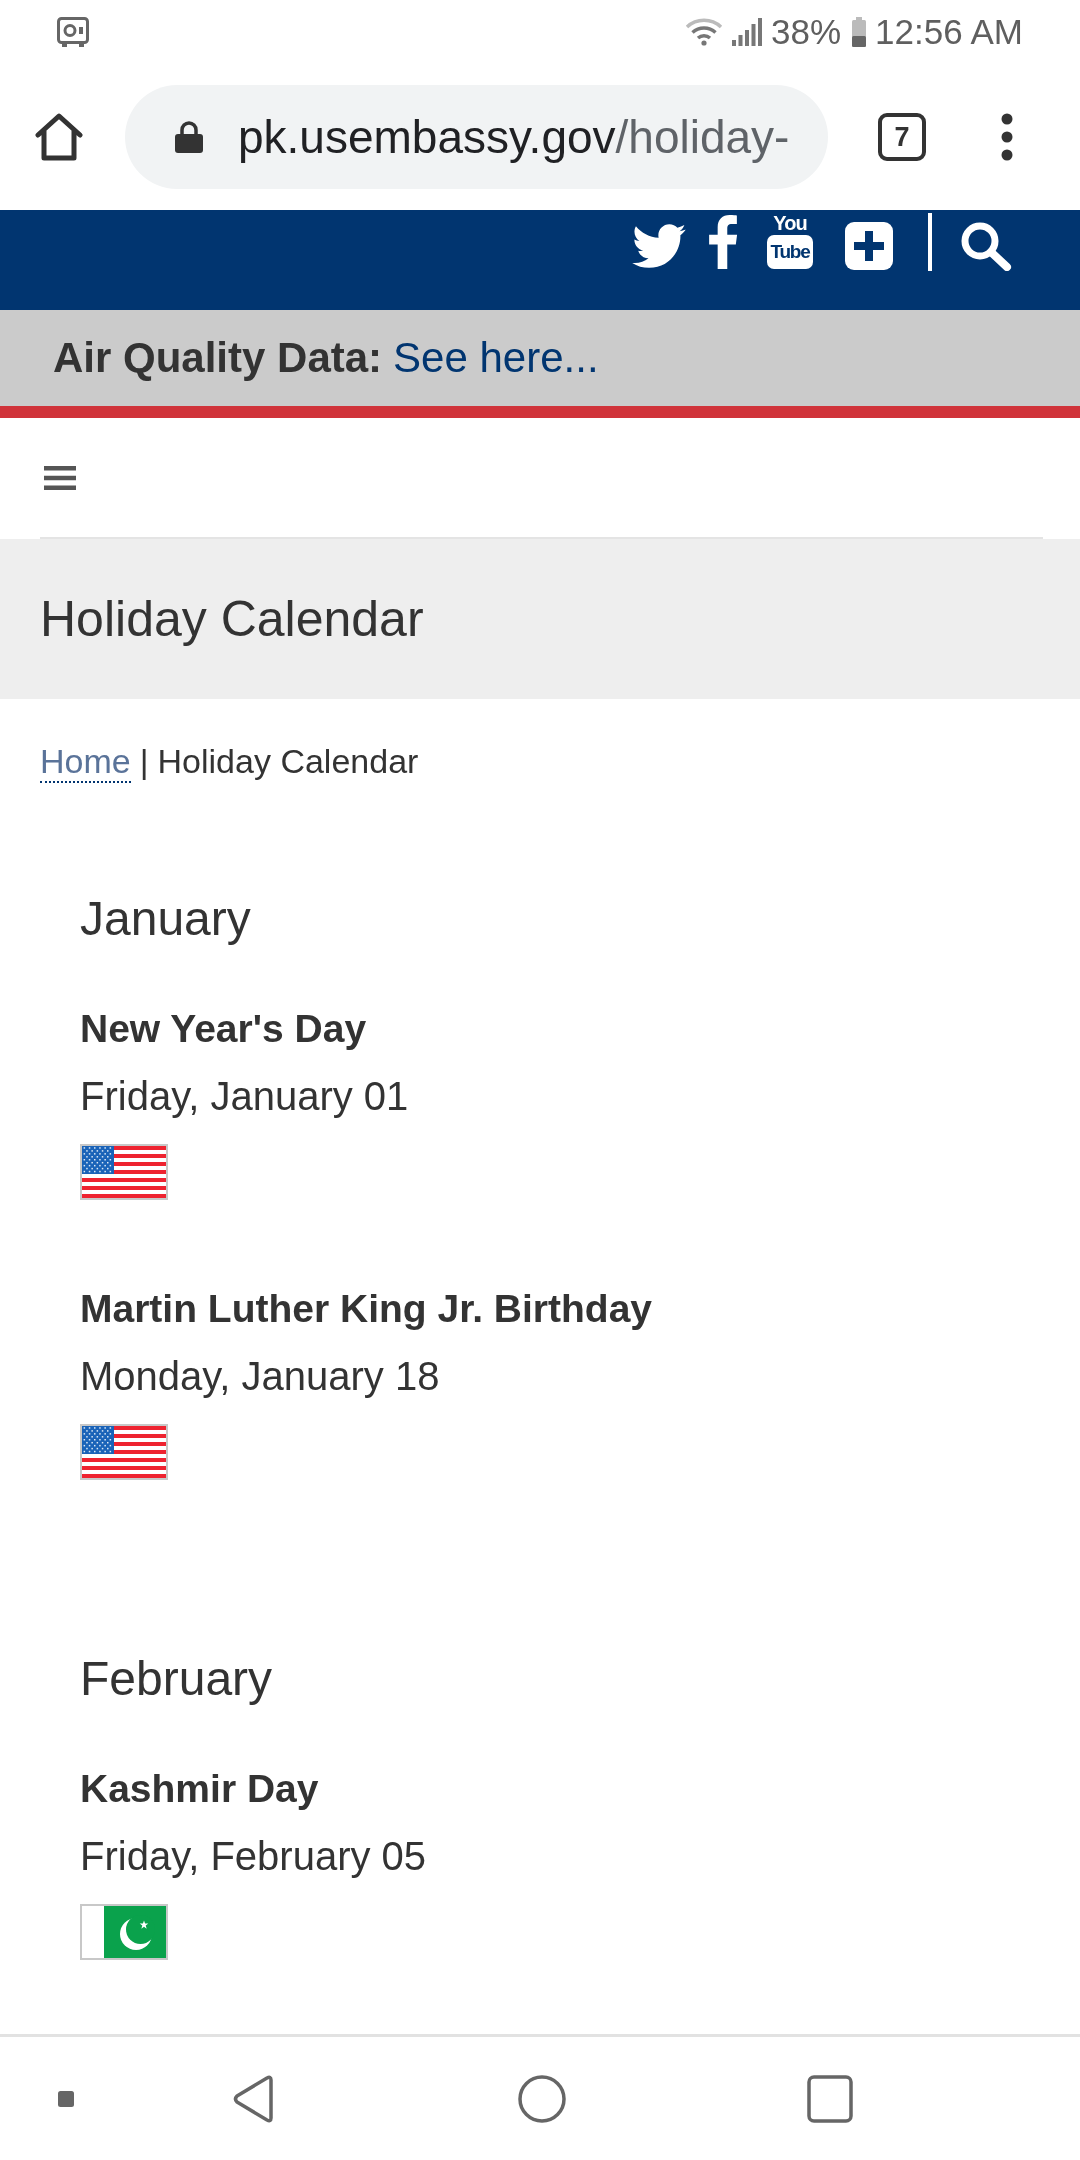 This screenshot has height=2160, width=1080. Describe the element at coordinates (232, 619) in the screenshot. I see `page-title: Holiday Calendar` at that location.